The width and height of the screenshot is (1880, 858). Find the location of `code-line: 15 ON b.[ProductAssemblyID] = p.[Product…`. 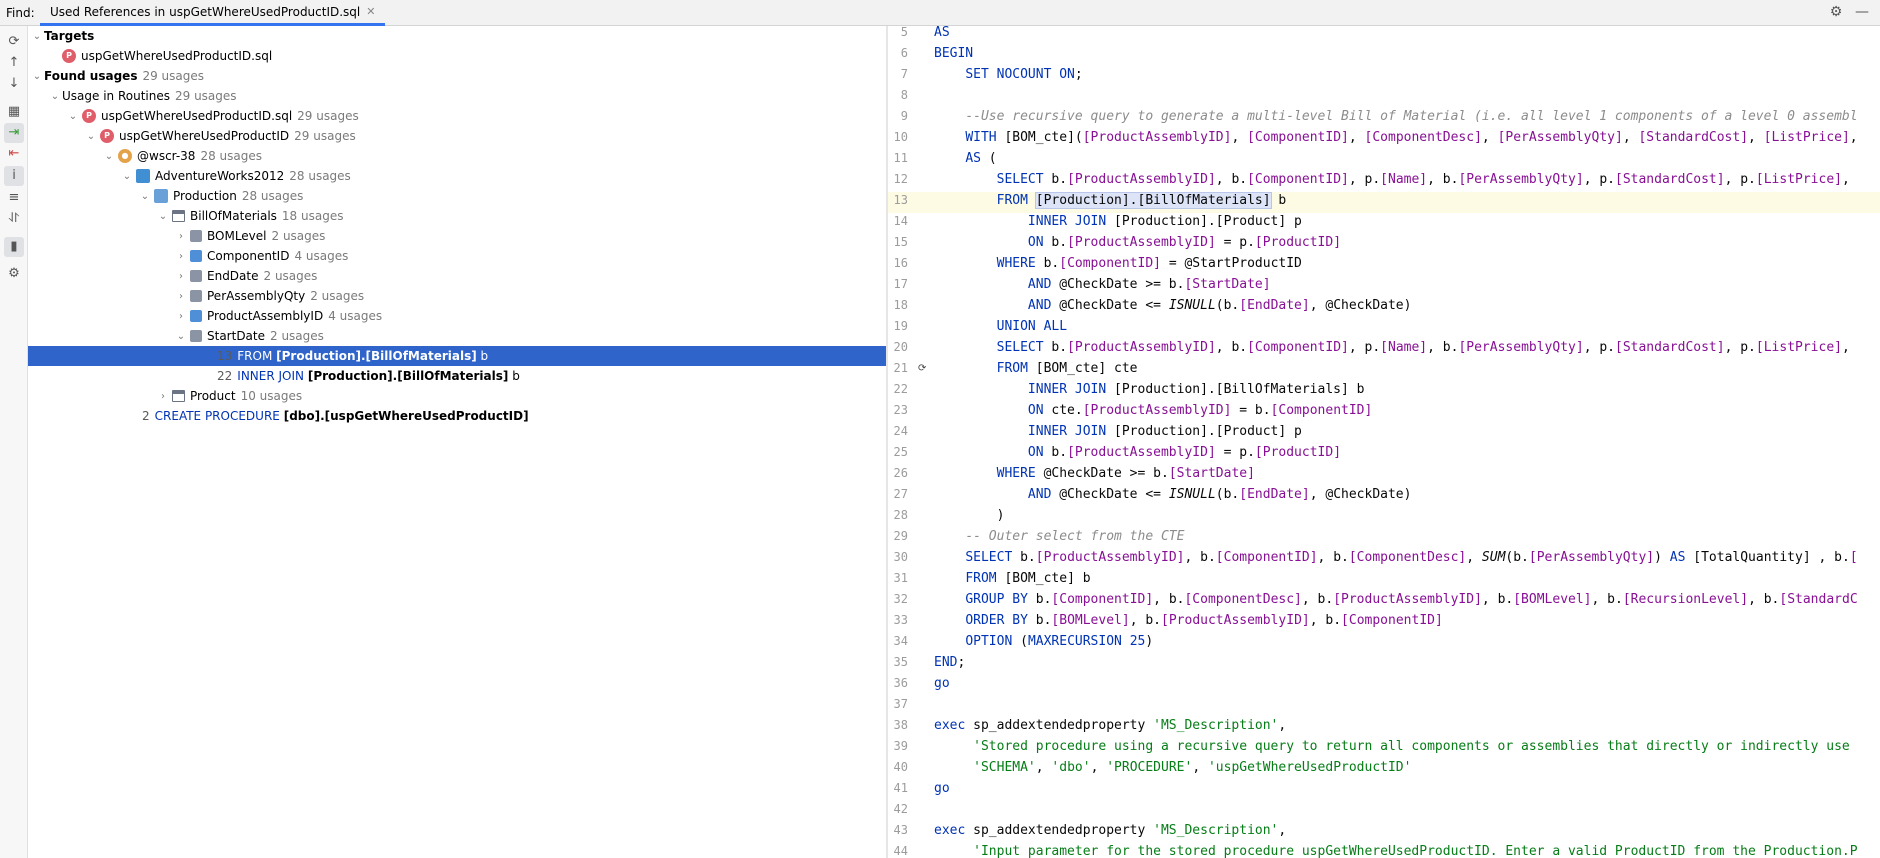

code-line: 15 ON b.[ProductAssemblyID] = p.[Product… is located at coordinates (1384, 244).